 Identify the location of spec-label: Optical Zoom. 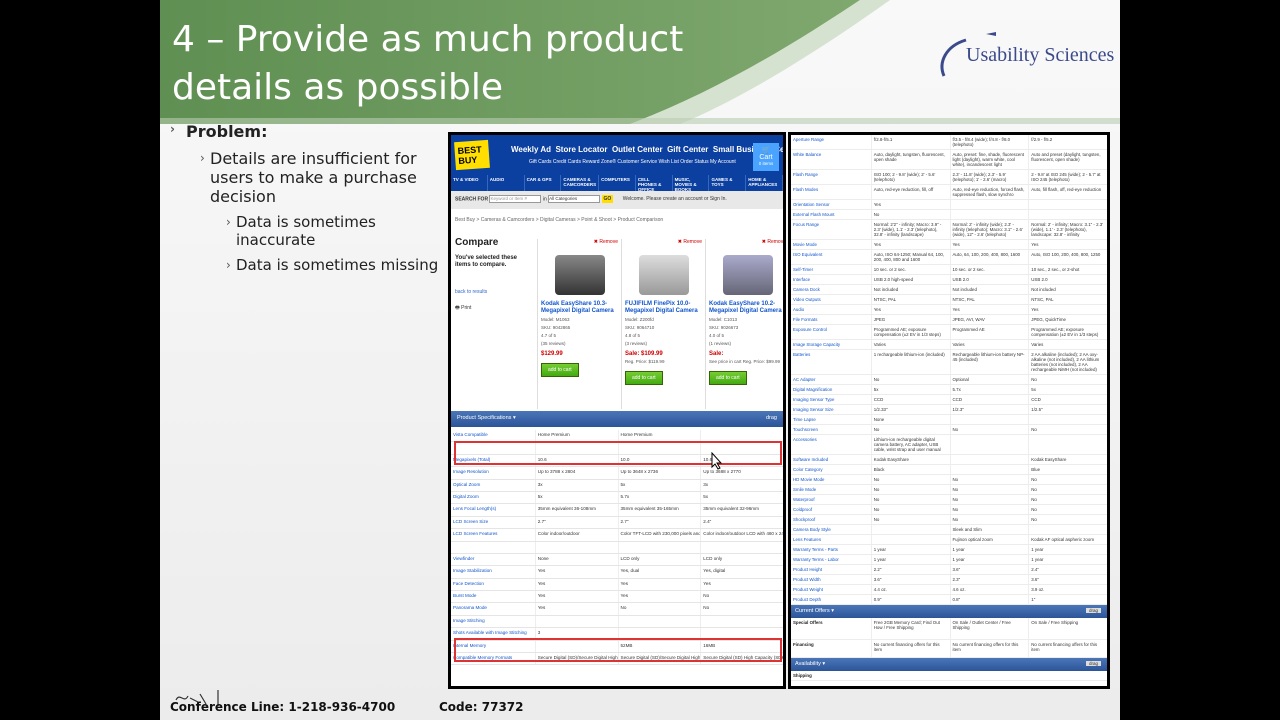
(493, 485).